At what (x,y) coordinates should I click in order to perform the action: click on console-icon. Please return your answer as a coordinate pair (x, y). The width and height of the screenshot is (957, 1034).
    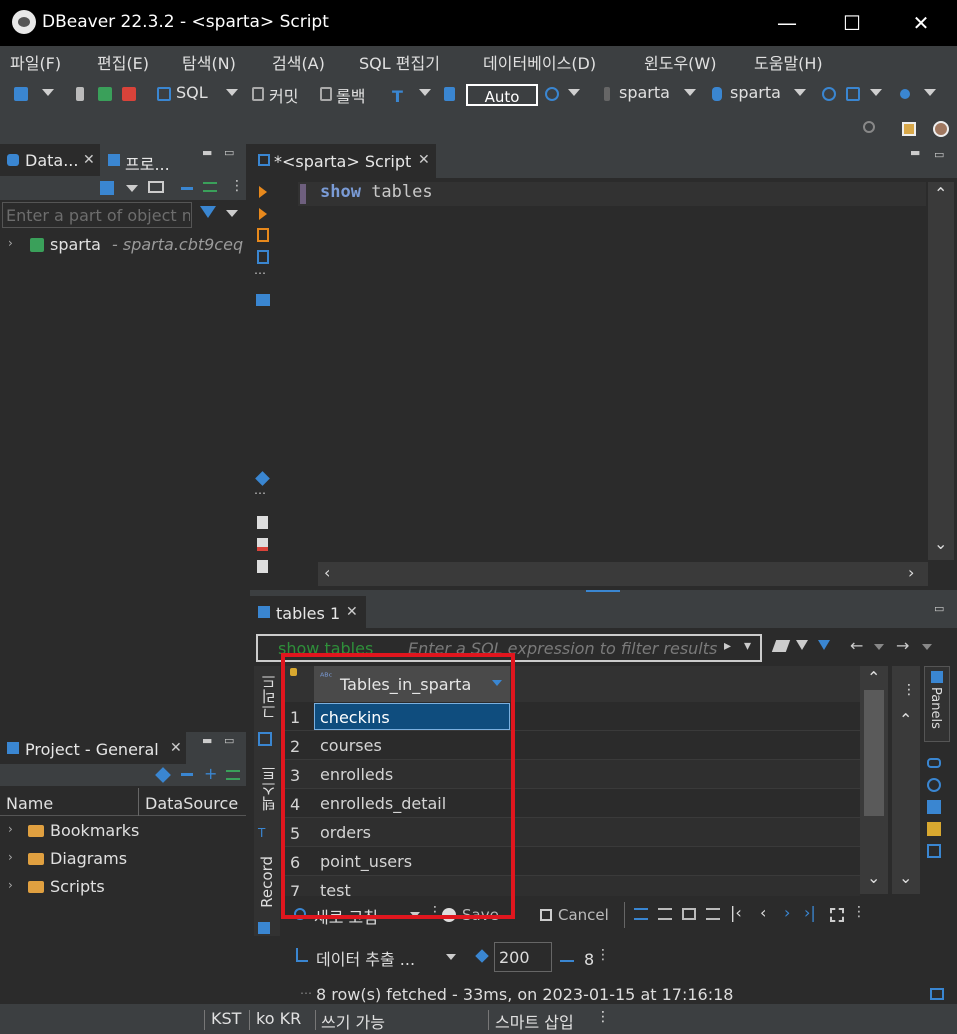
    Looking at the image, I should click on (263, 300).